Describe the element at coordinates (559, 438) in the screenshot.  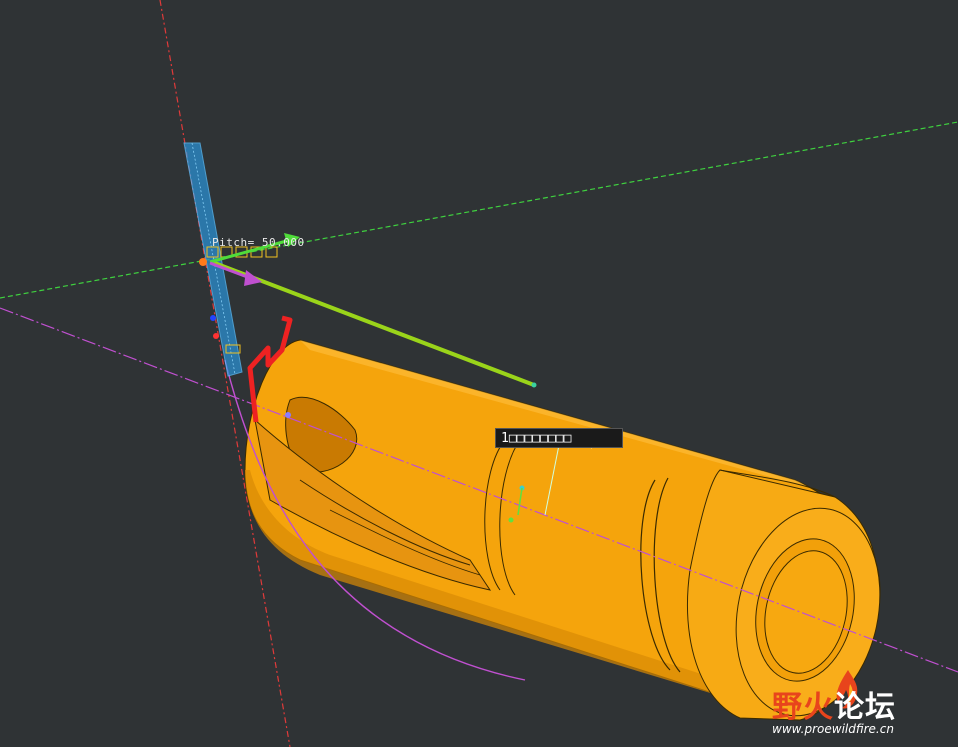
I see `dimension-tag: 1□□□□□□□□` at that location.